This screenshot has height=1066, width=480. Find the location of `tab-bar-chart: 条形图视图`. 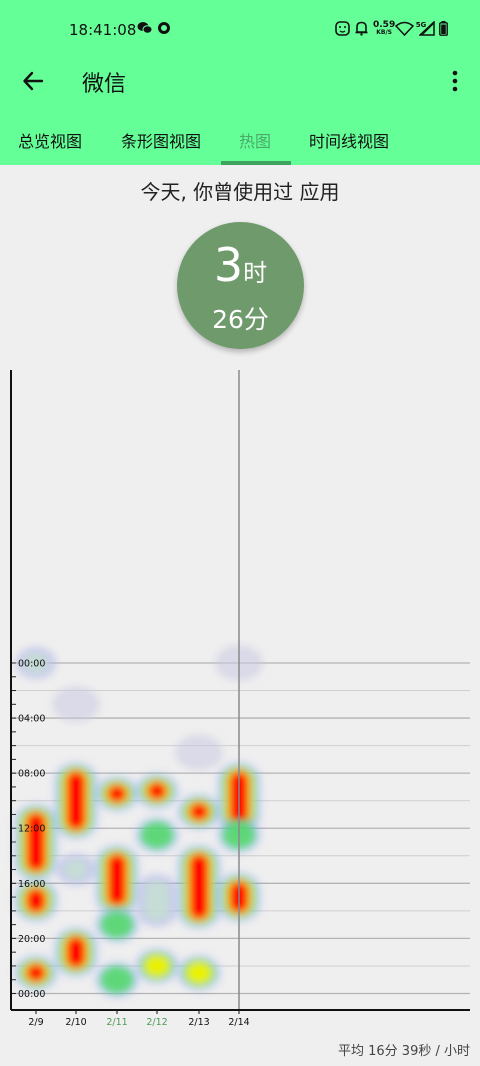

tab-bar-chart: 条形图视图 is located at coordinates (161, 140).